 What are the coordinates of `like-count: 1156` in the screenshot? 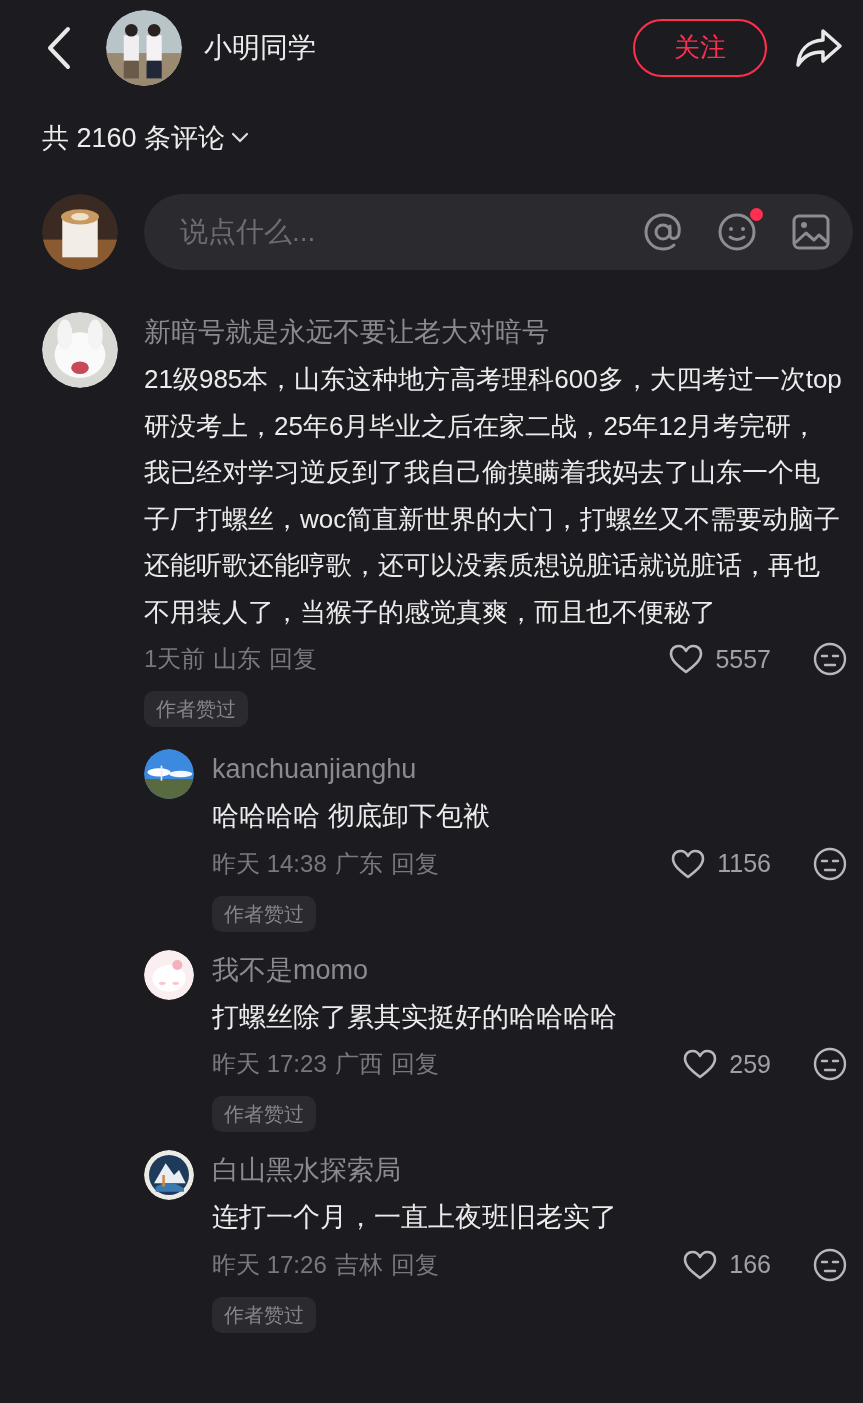 It's located at (744, 863).